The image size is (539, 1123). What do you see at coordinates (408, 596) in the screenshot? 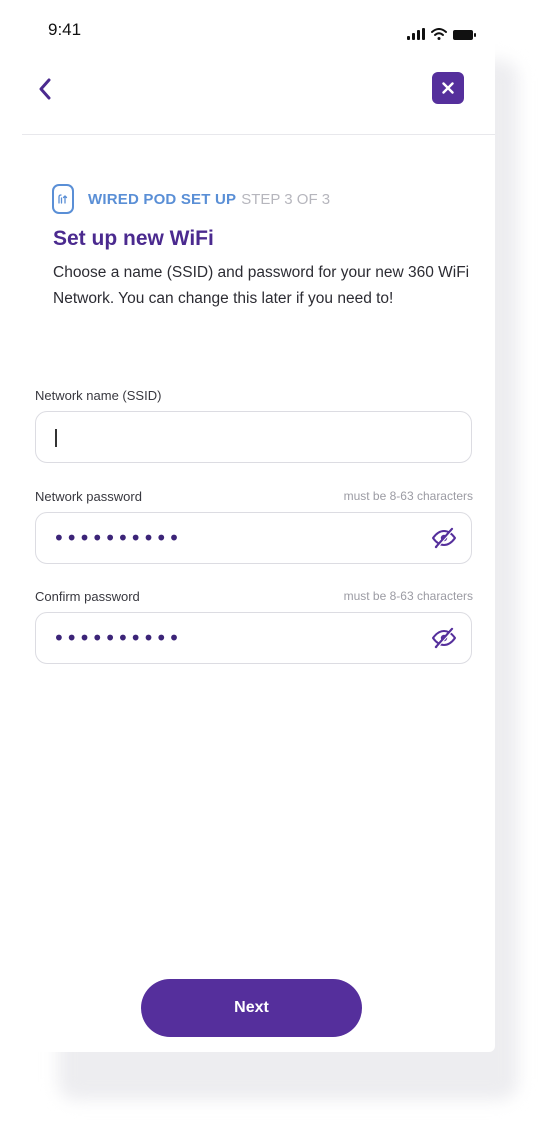
I see `confirm-hint: must be 8-63 characters` at bounding box center [408, 596].